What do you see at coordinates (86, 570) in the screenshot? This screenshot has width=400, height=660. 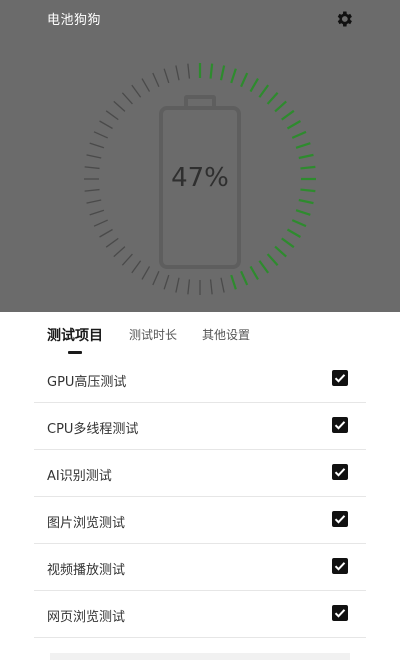 I see `list-item-label: 视频播放测试` at bounding box center [86, 570].